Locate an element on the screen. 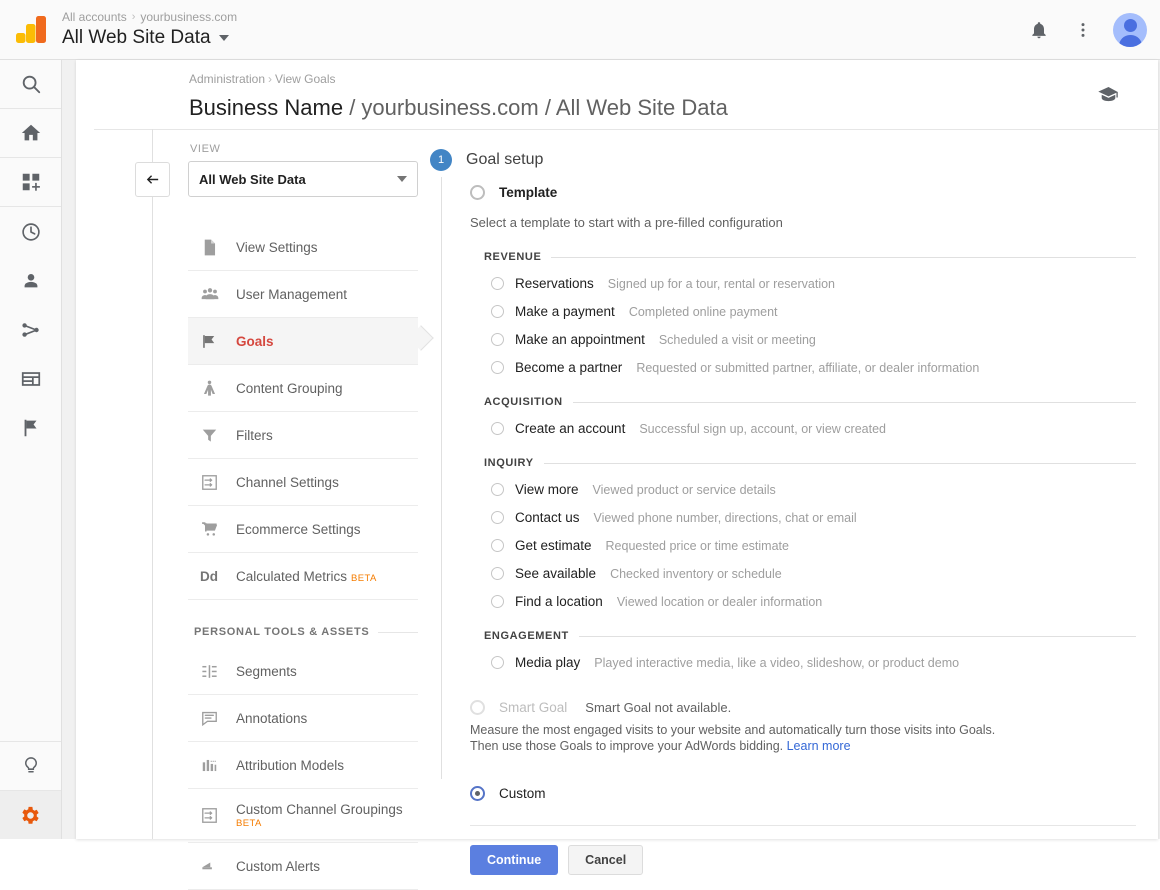 The height and width of the screenshot is (890, 1160). rail-item-audience is located at coordinates (30, 280).